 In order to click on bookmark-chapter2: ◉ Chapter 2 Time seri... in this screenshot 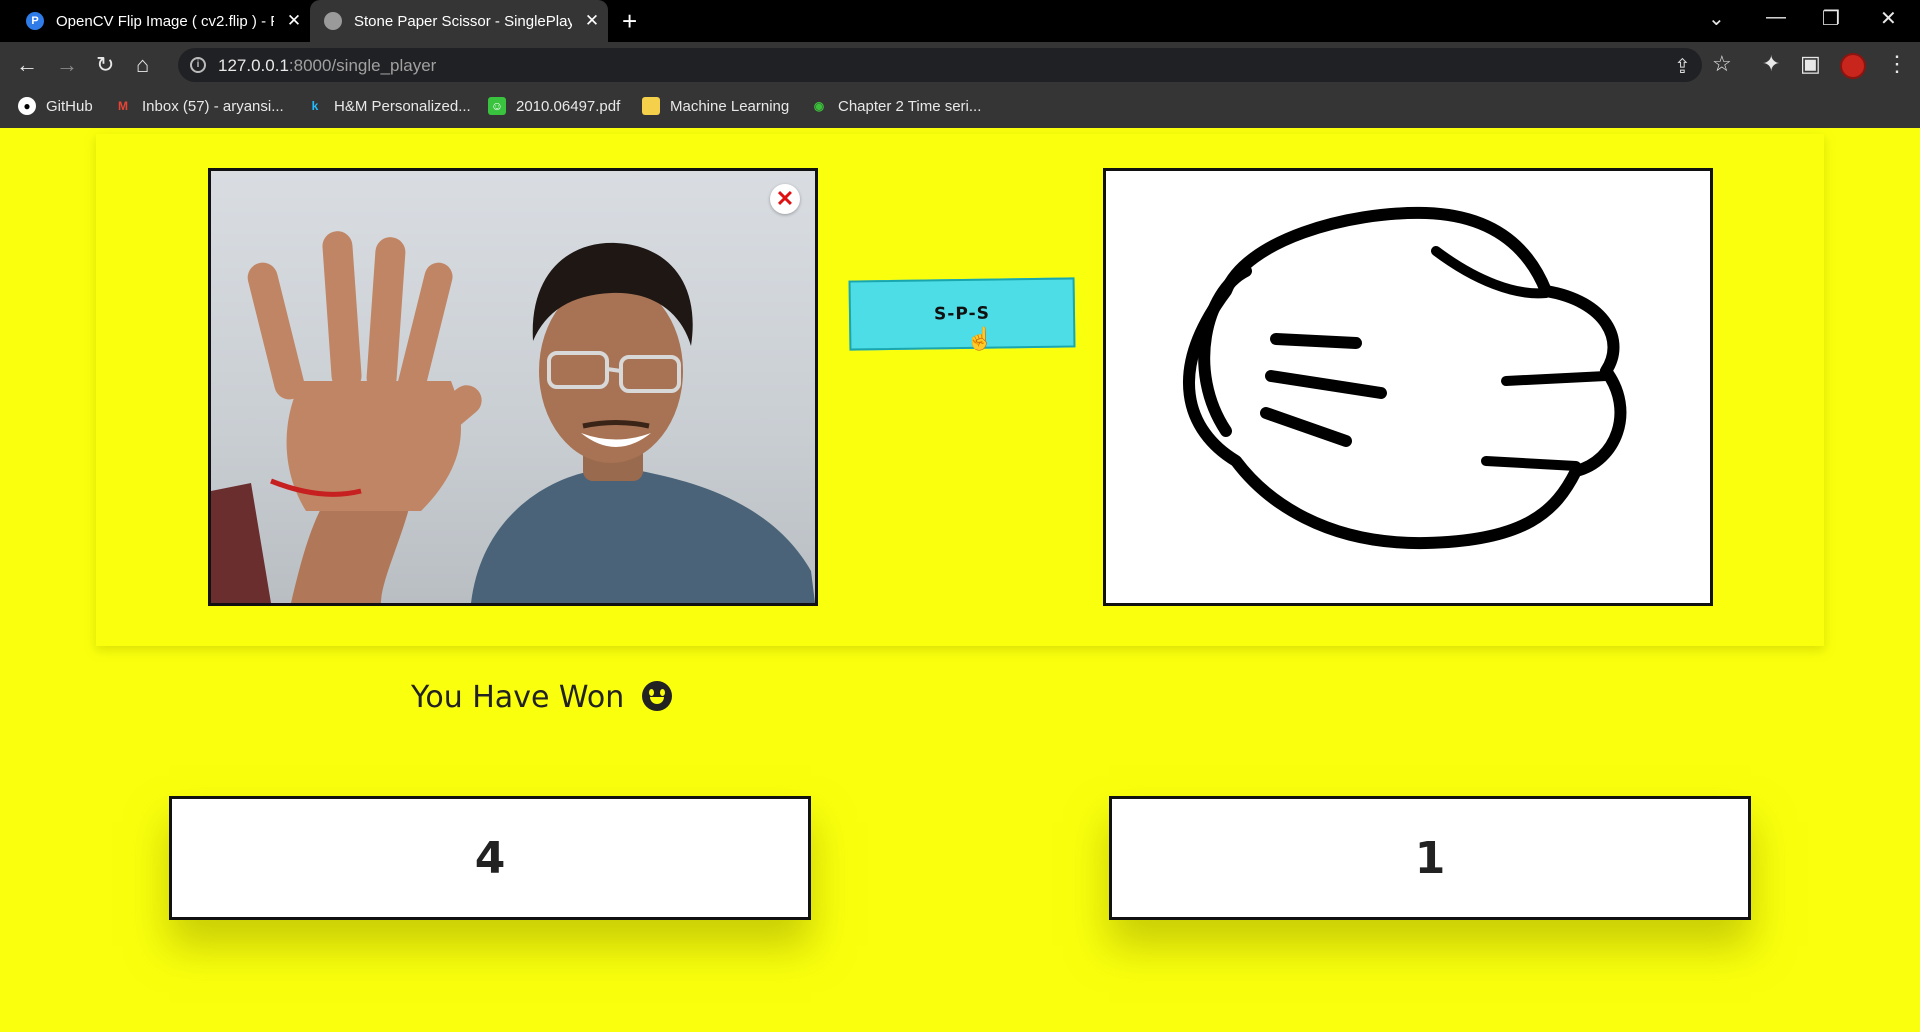, I will do `click(896, 106)`.